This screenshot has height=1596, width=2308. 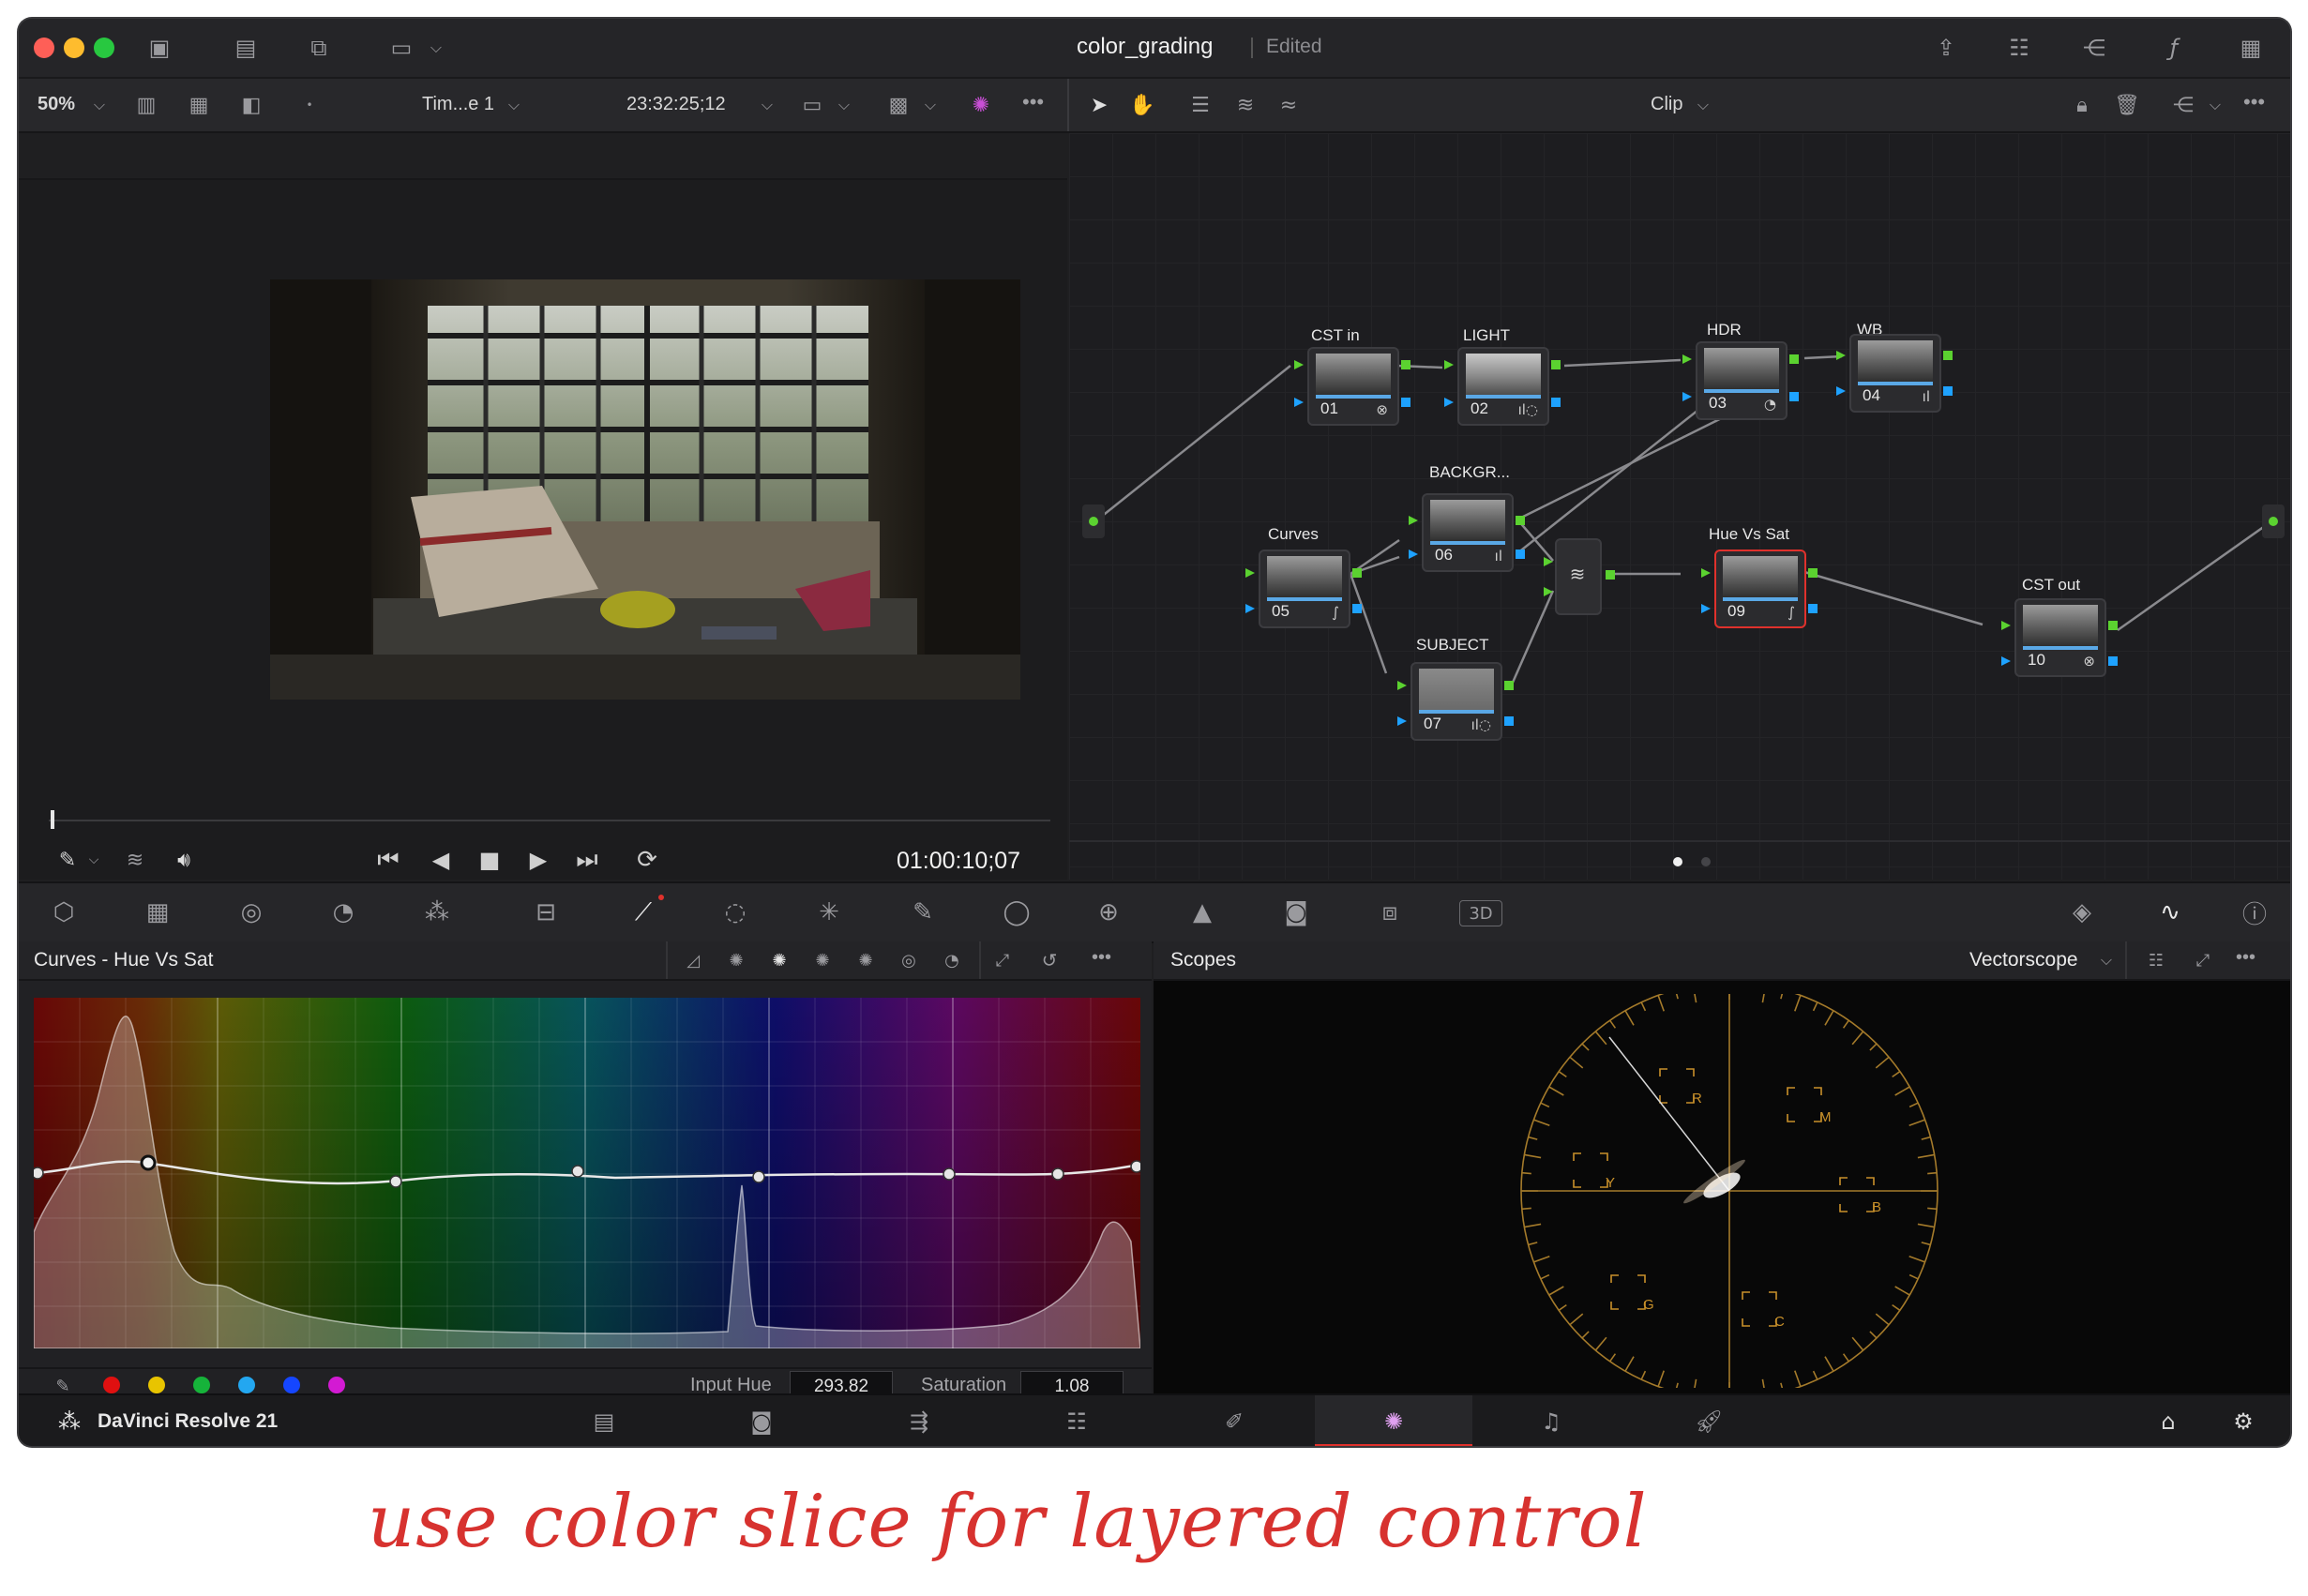 What do you see at coordinates (343, 912) in the screenshot?
I see `hdr-icon: ◔` at bounding box center [343, 912].